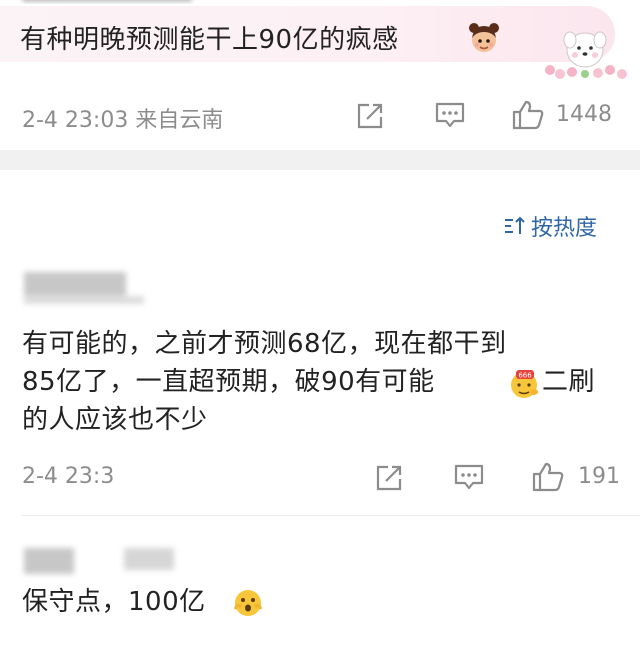  I want to click on reply-1-username-blurred, so click(75, 284).